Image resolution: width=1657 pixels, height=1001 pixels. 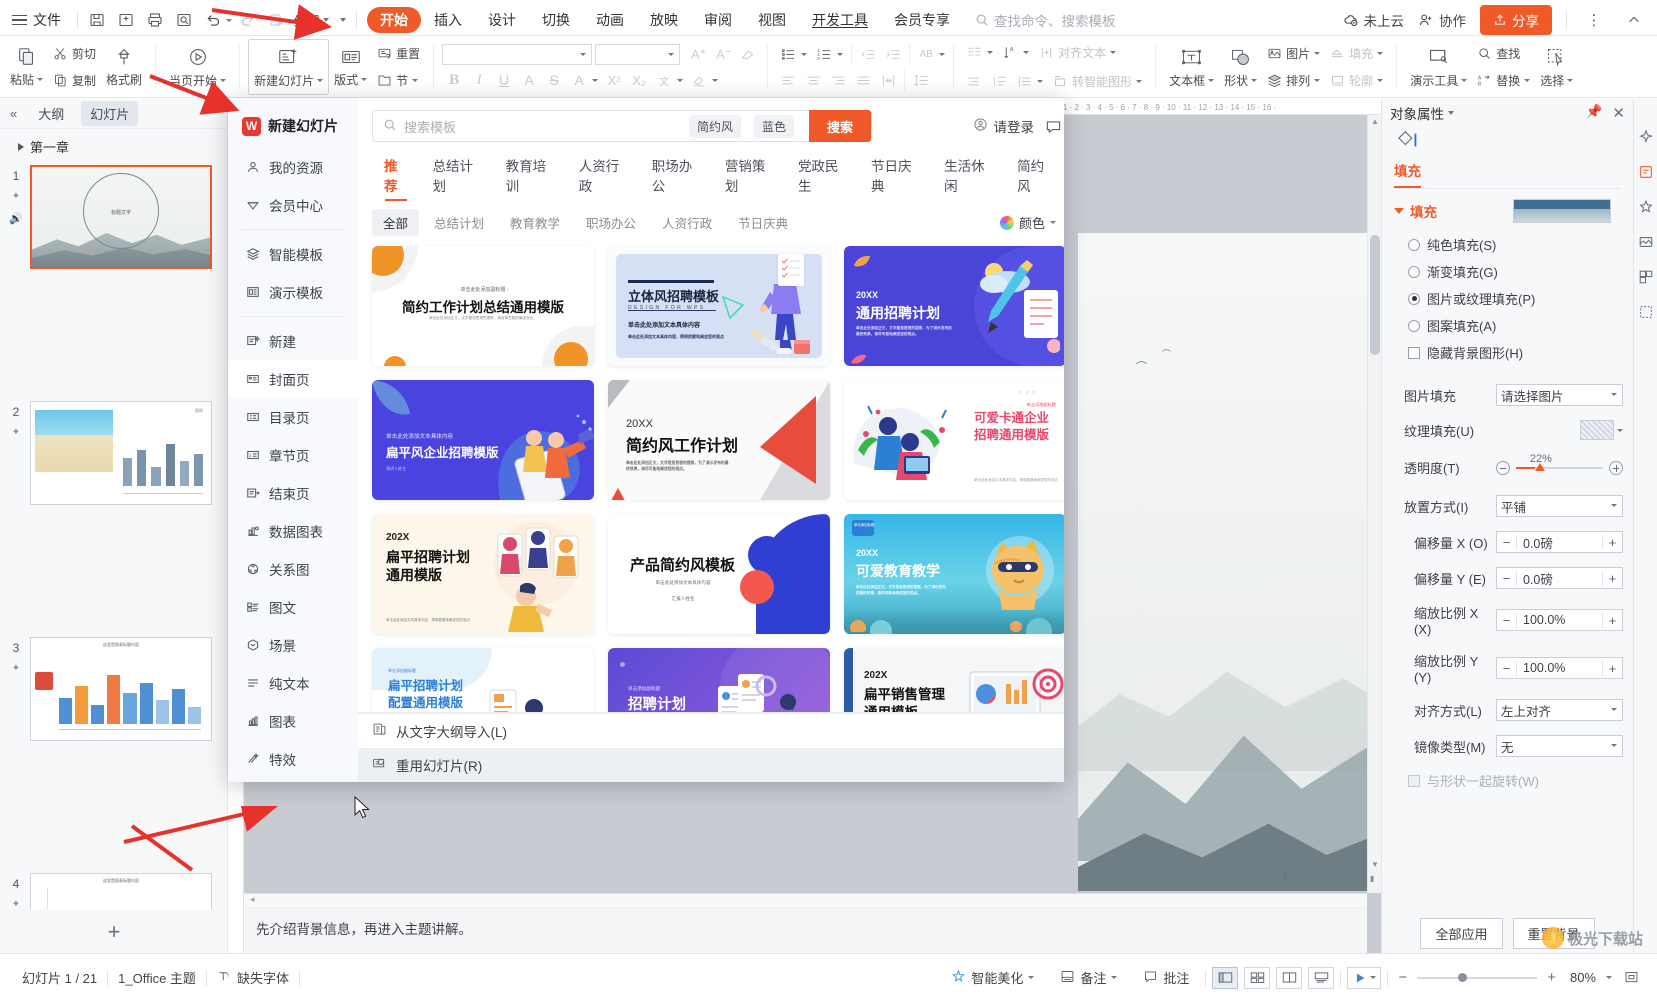 I want to click on panel-subtab-5: 节日庆典, so click(x=763, y=222).